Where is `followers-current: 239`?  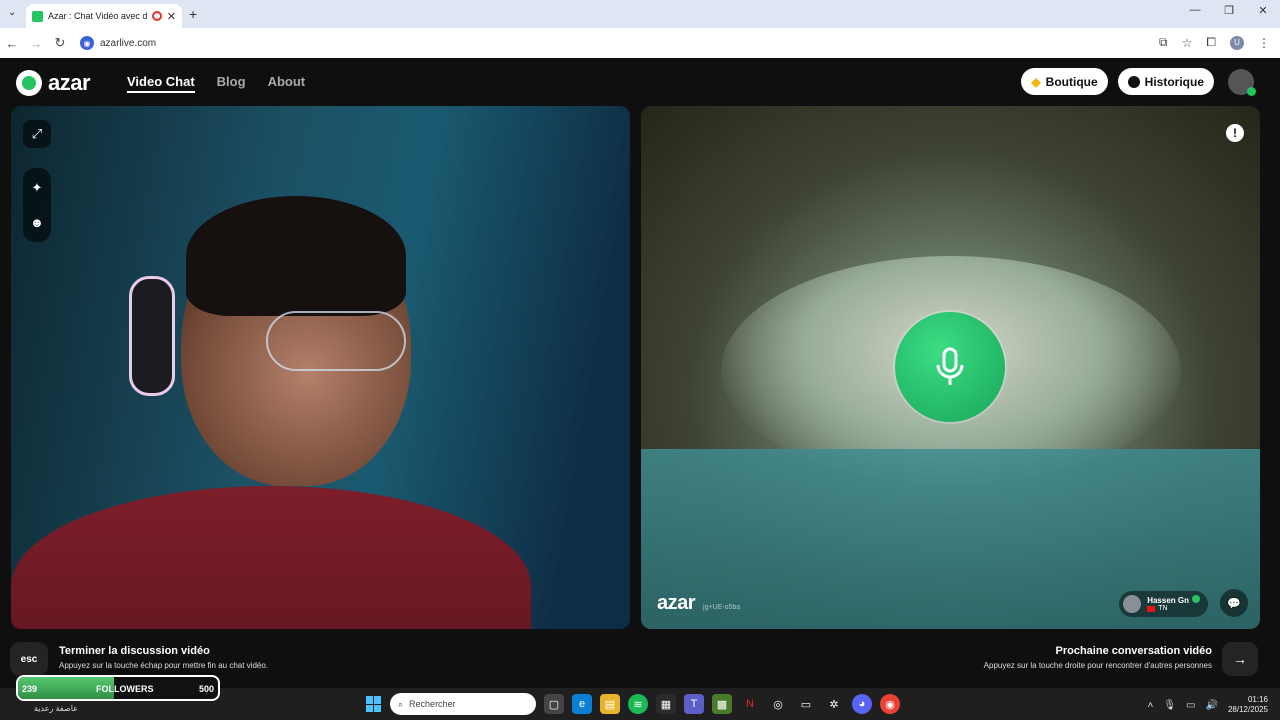 followers-current: 239 is located at coordinates (30, 689).